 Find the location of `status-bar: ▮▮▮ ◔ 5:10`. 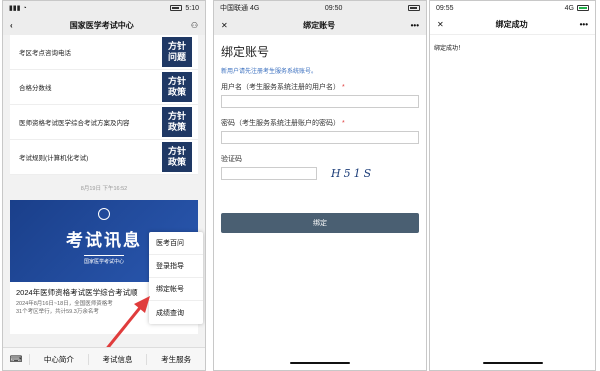

status-bar: ▮▮▮ ◔ 5:10 is located at coordinates (104, 8).